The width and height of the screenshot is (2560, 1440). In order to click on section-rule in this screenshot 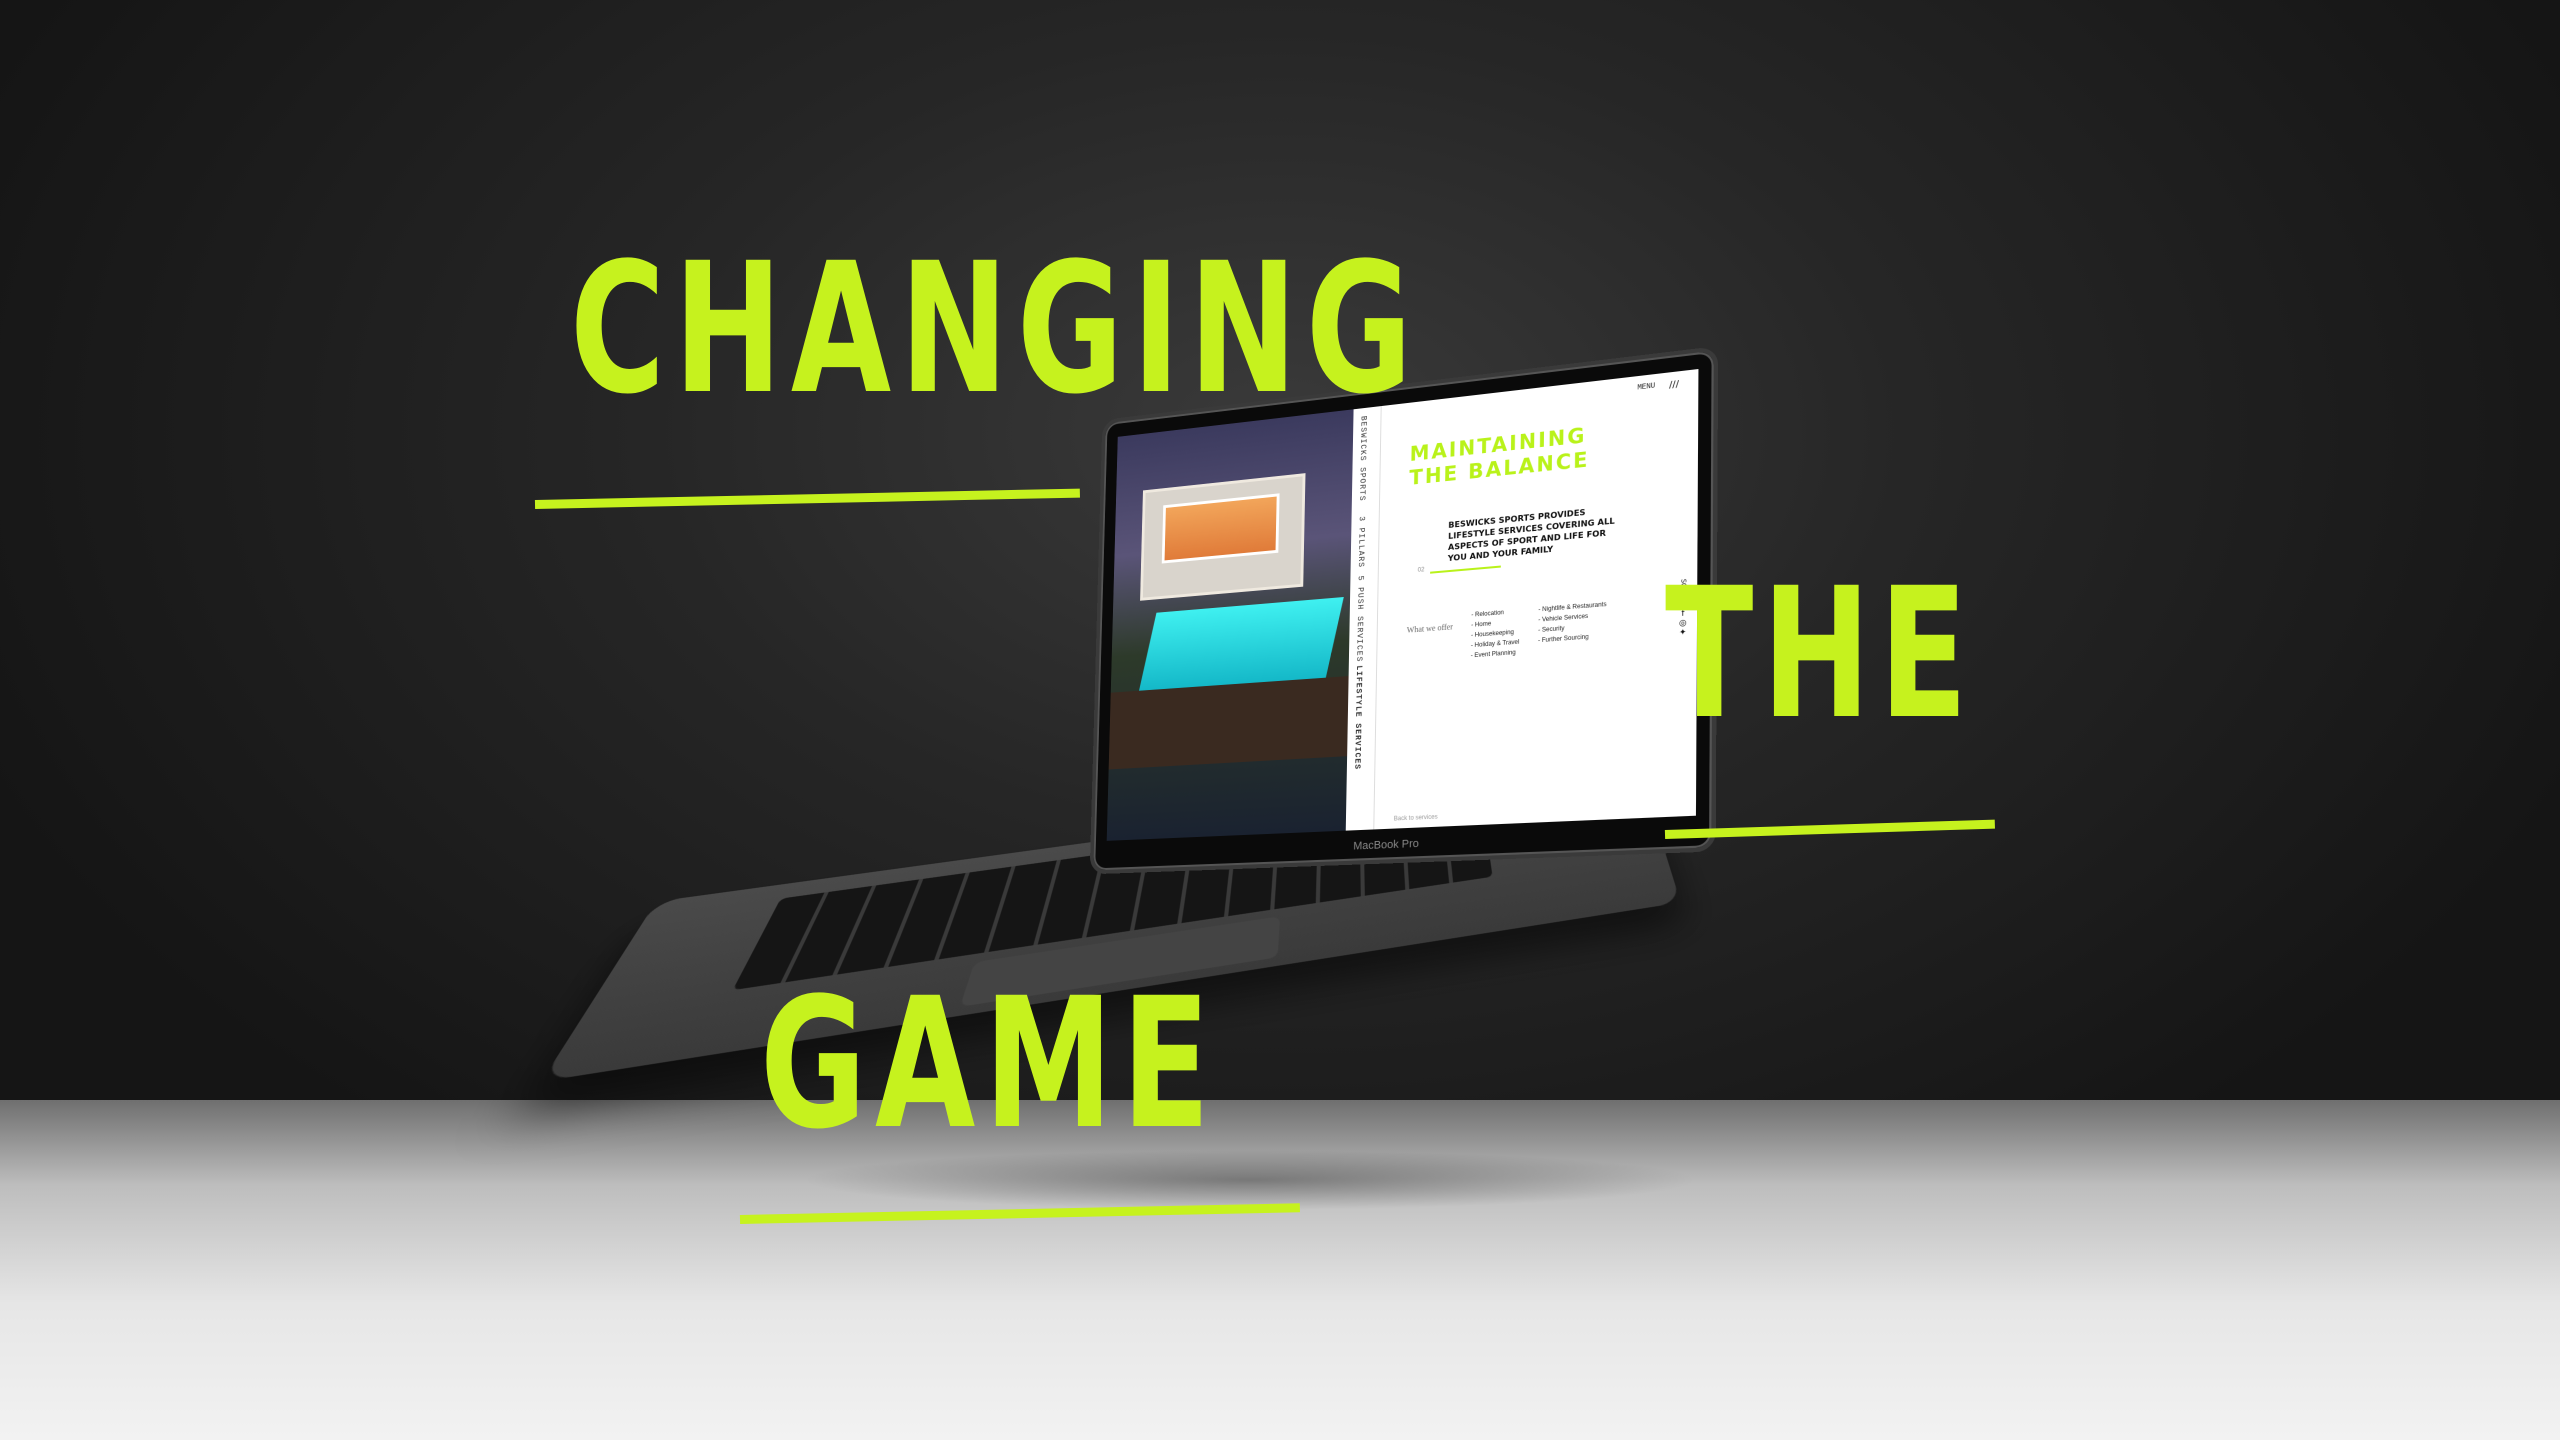, I will do `click(1466, 569)`.